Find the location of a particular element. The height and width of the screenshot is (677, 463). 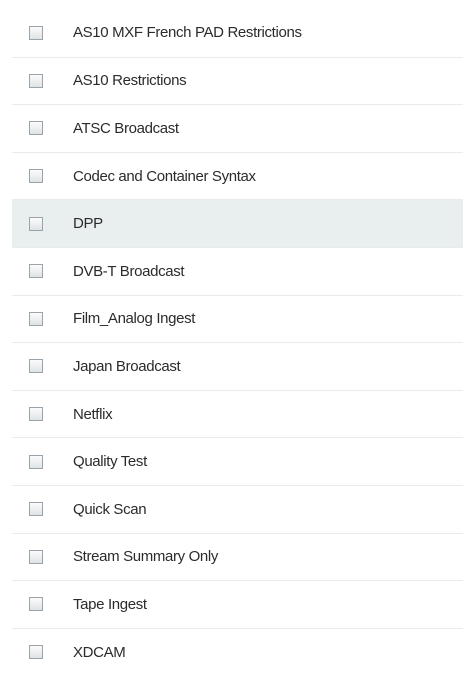

list-item: AS10 Restrictions is located at coordinates (237, 80).